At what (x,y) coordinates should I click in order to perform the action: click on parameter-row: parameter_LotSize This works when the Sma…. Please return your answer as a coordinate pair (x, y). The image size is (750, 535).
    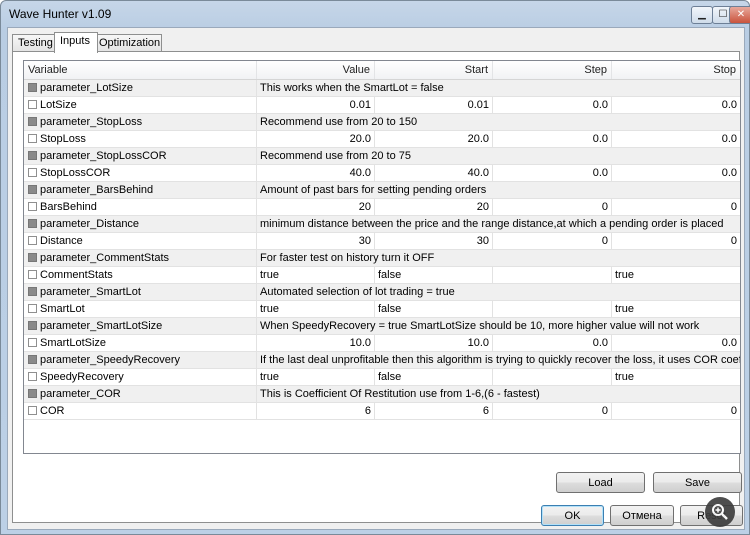
    Looking at the image, I should click on (382, 88).